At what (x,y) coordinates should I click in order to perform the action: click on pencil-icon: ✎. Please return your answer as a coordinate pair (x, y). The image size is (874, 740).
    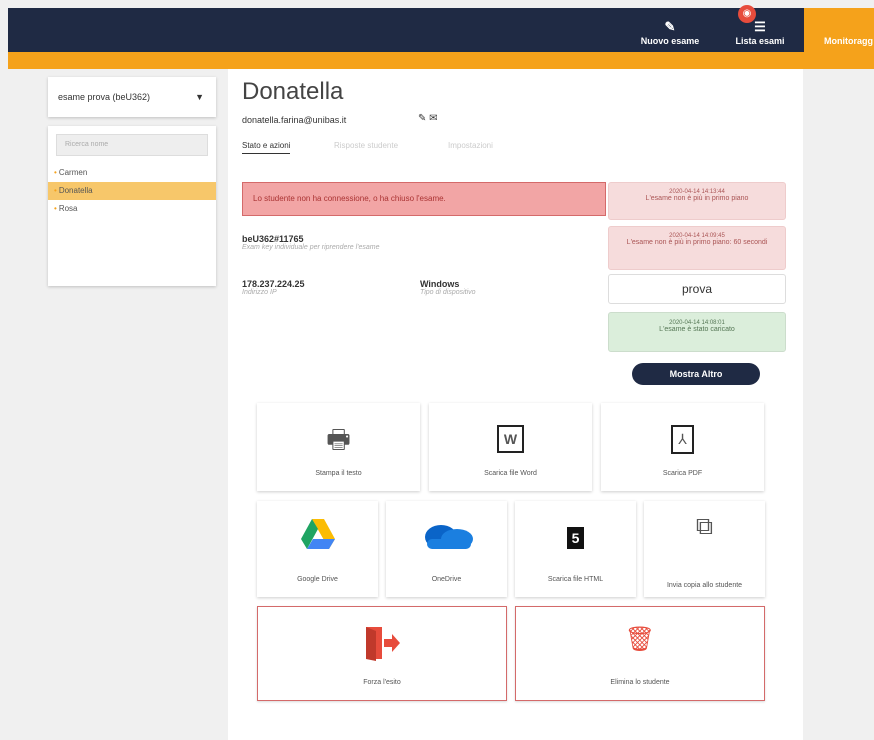
    Looking at the image, I should click on (670, 26).